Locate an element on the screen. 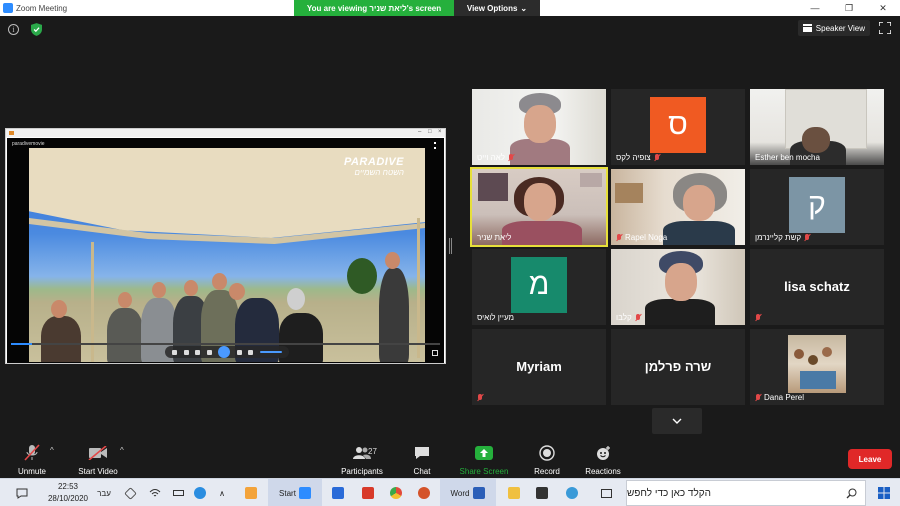  brand-subtitle: השטח השמיים is located at coordinates (379, 172).